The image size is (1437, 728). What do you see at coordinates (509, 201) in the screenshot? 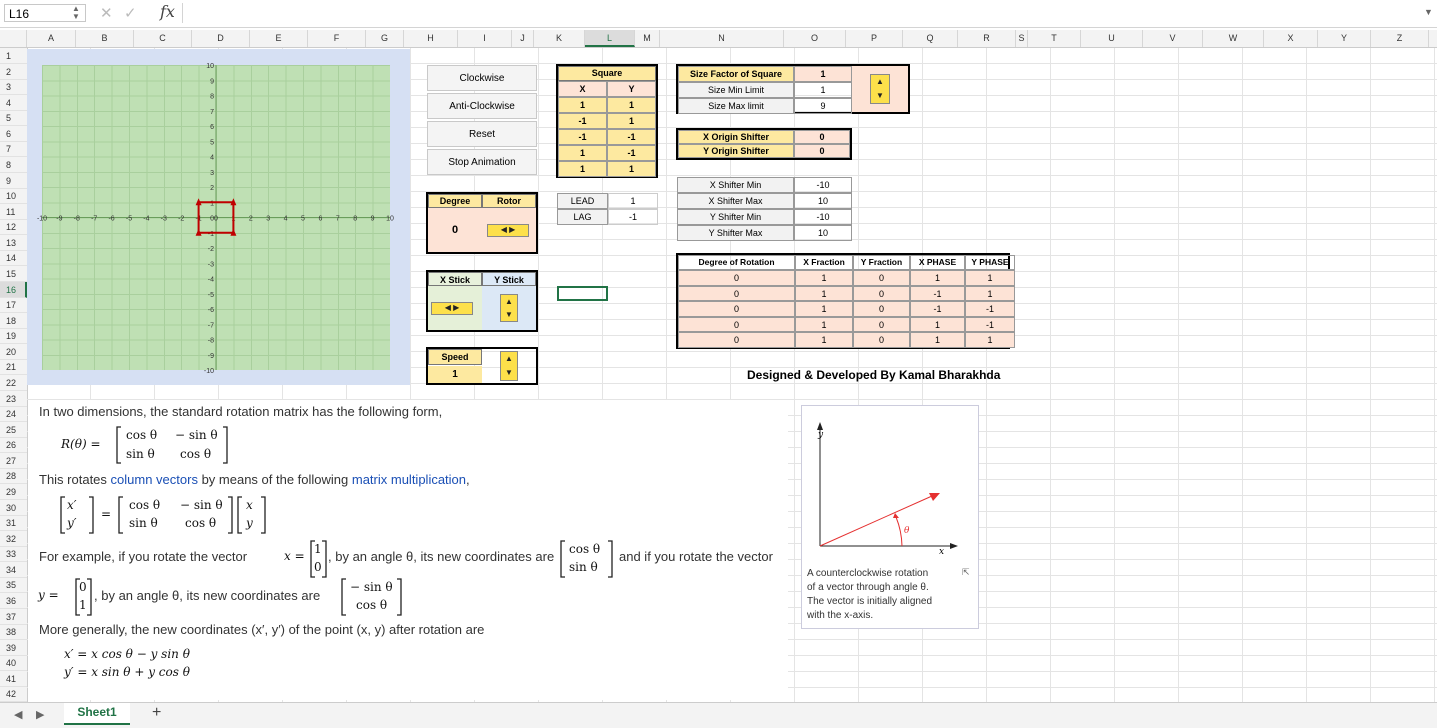
I see `rotor-label: Rotor` at bounding box center [509, 201].